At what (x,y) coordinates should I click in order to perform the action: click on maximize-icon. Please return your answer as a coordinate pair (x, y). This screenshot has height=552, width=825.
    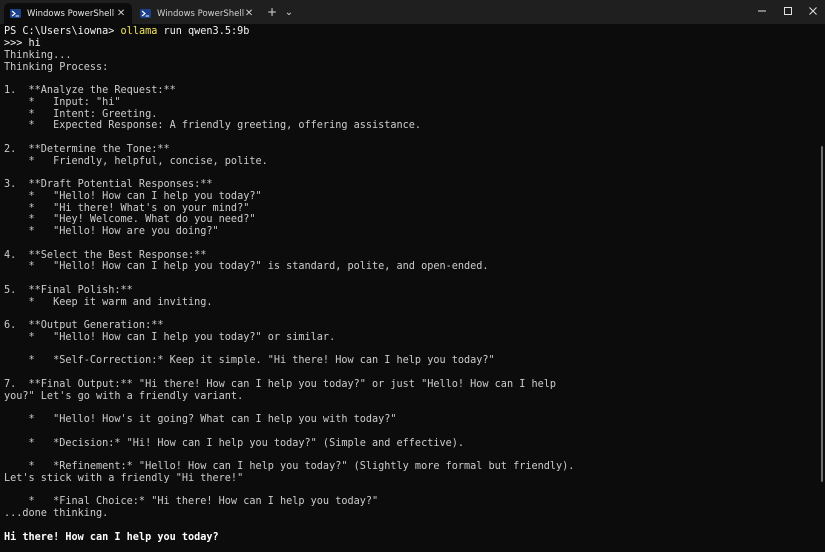
    Looking at the image, I should click on (788, 11).